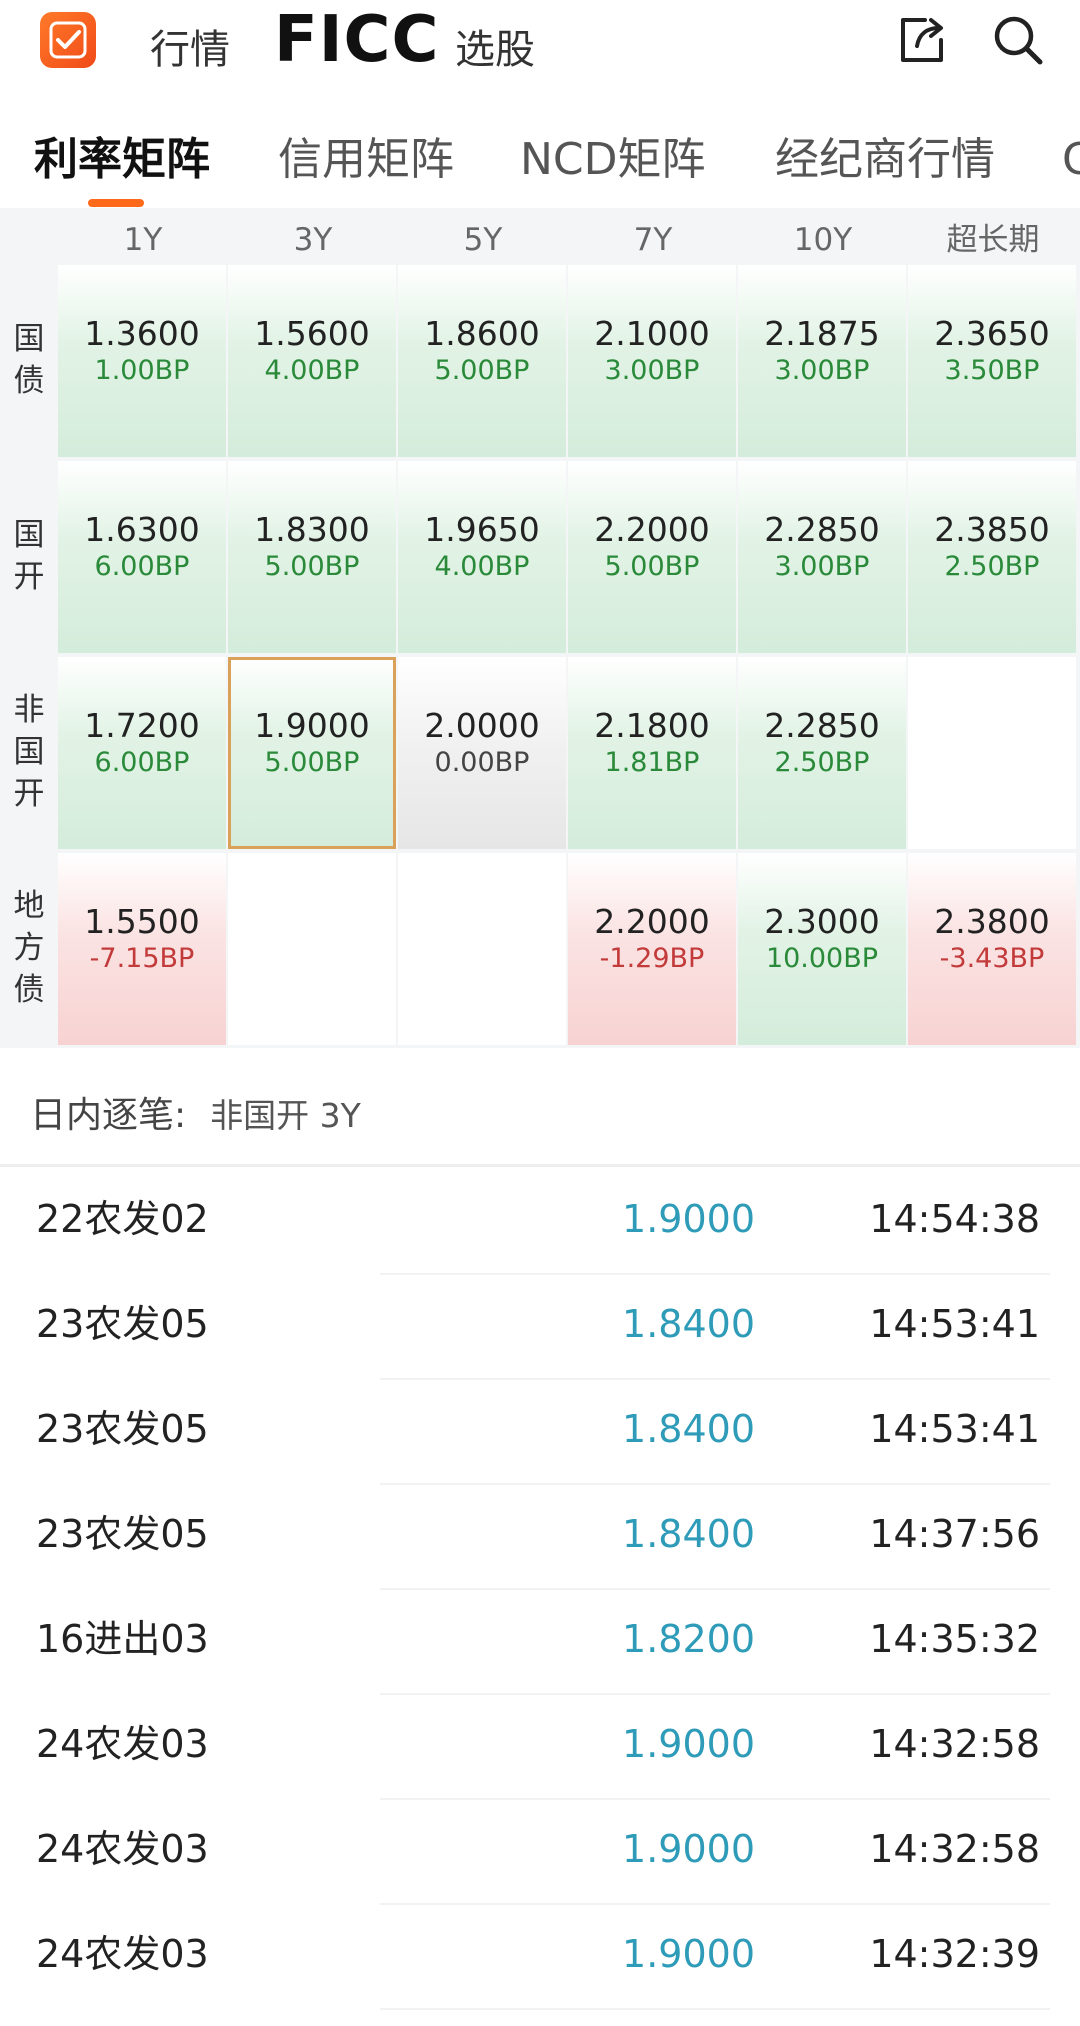  I want to click on cell-yield: 2.1800, so click(652, 725).